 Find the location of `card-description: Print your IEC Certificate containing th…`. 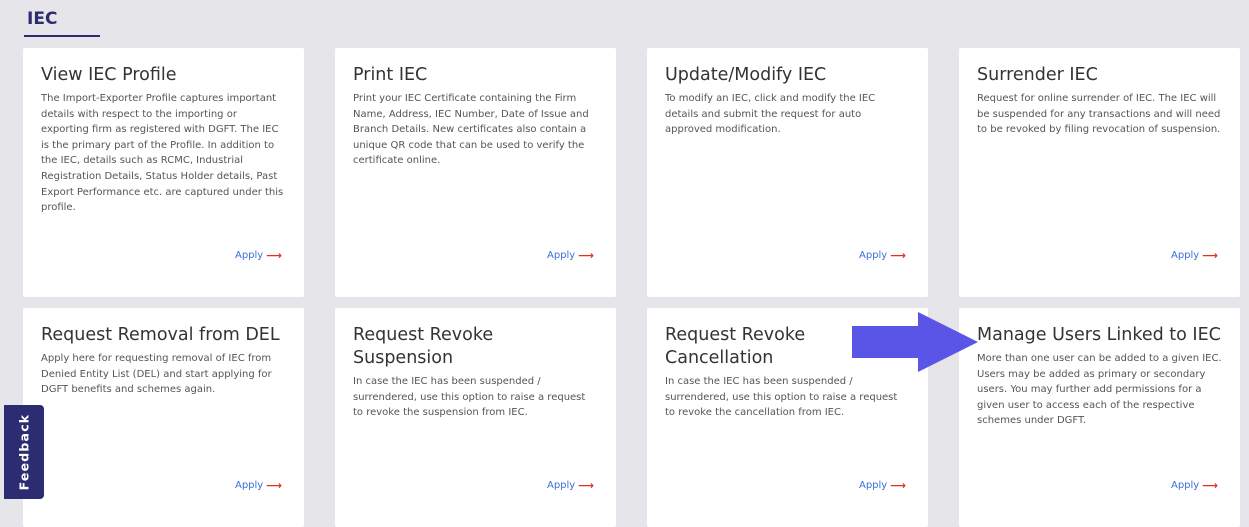

card-description: Print your IEC Certificate containing th… is located at coordinates (471, 130).